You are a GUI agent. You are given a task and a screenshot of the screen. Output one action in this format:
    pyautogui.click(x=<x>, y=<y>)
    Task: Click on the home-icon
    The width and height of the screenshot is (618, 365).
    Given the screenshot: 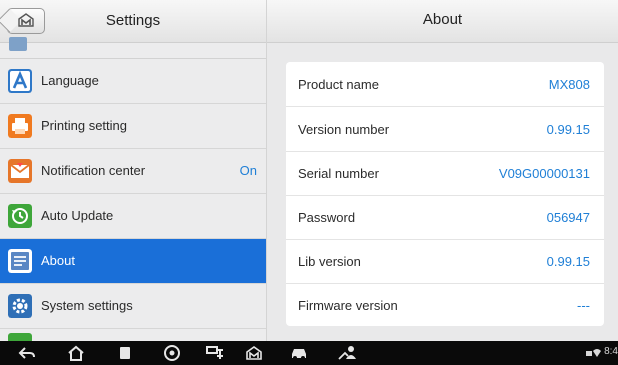 What is the action you would take?
    pyautogui.click(x=76, y=353)
    